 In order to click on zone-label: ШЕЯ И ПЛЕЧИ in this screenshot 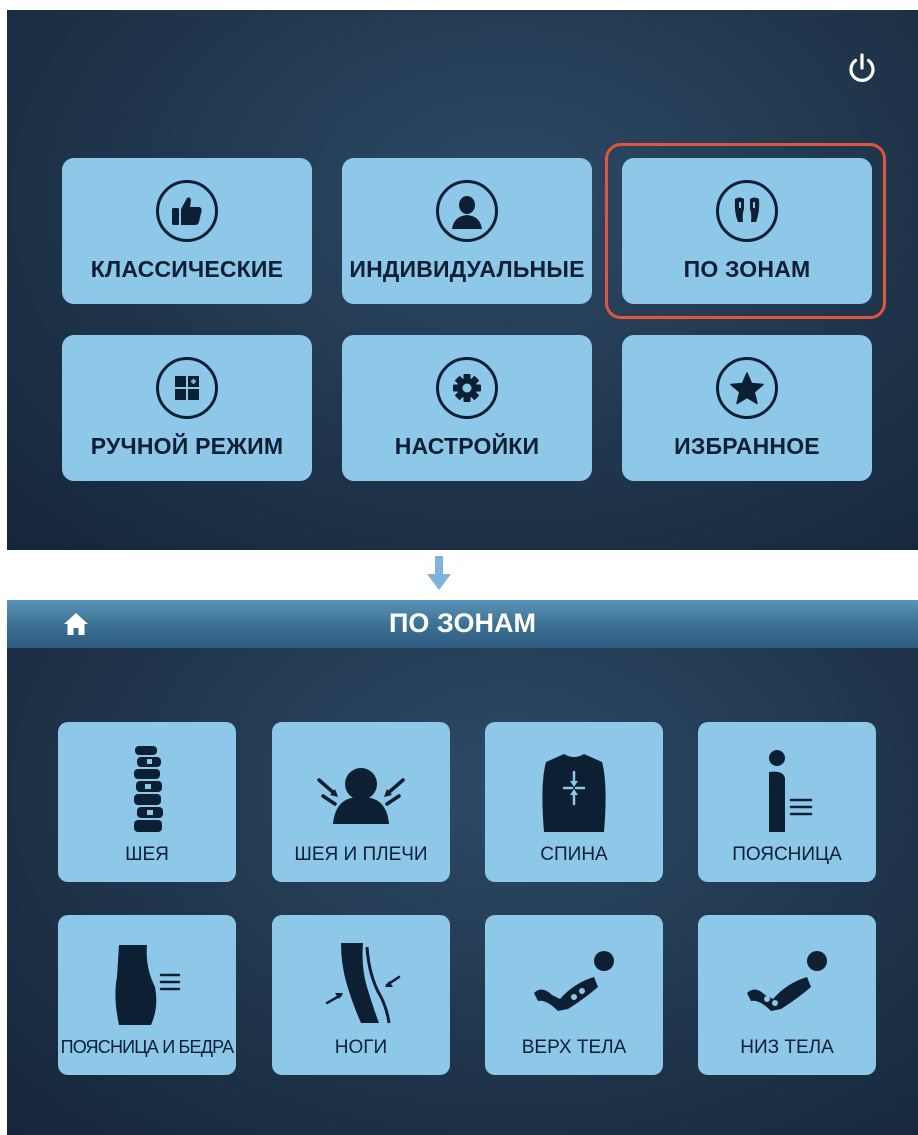, I will do `click(361, 854)`.